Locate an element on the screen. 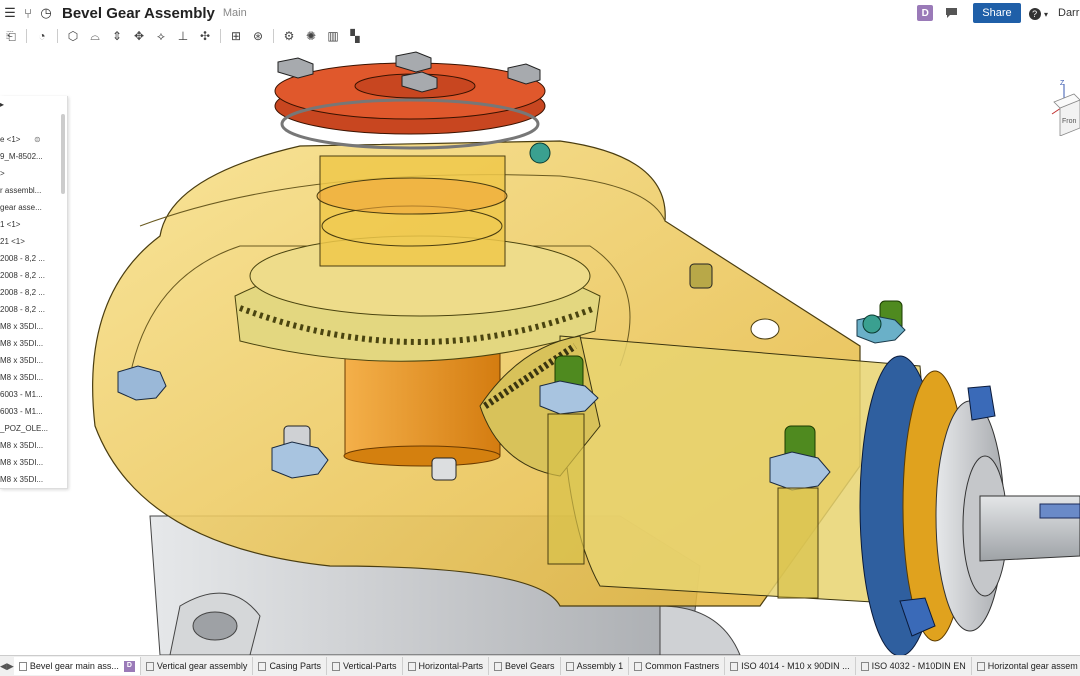 The width and height of the screenshot is (1080, 676). tab-common-fastners: Common Fastners is located at coordinates (677, 666).